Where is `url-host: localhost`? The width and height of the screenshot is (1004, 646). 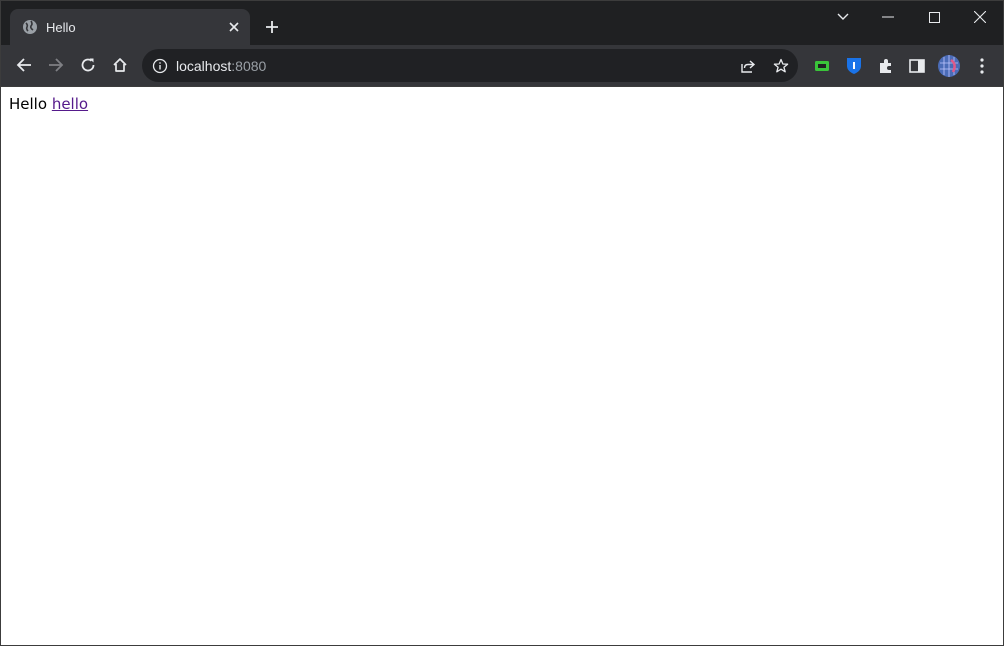 url-host: localhost is located at coordinates (204, 65).